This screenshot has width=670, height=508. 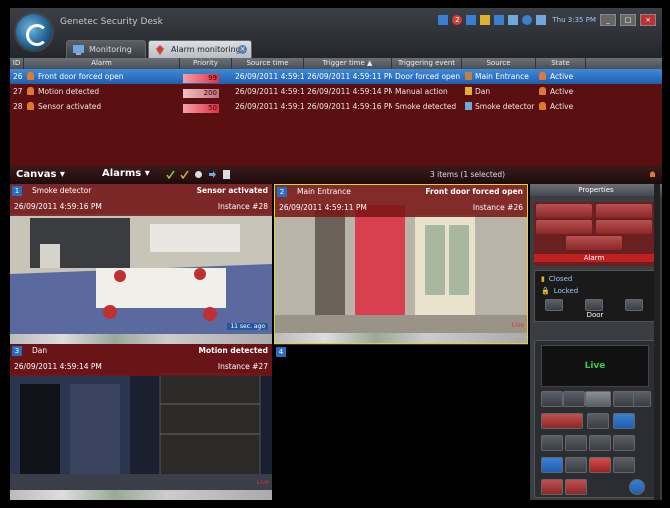 I want to click on cell-trigger-time: 26/09/2011 4:59:14 PM, so click(x=349, y=91).